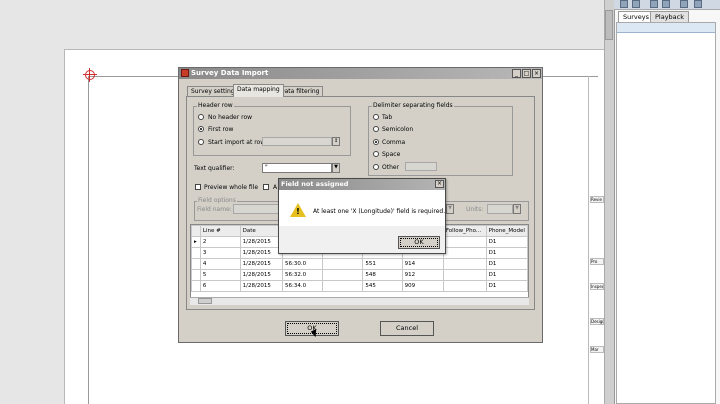 This screenshot has width=720, height=404. What do you see at coordinates (297, 141) in the screenshot?
I see `start-row-input` at bounding box center [297, 141].